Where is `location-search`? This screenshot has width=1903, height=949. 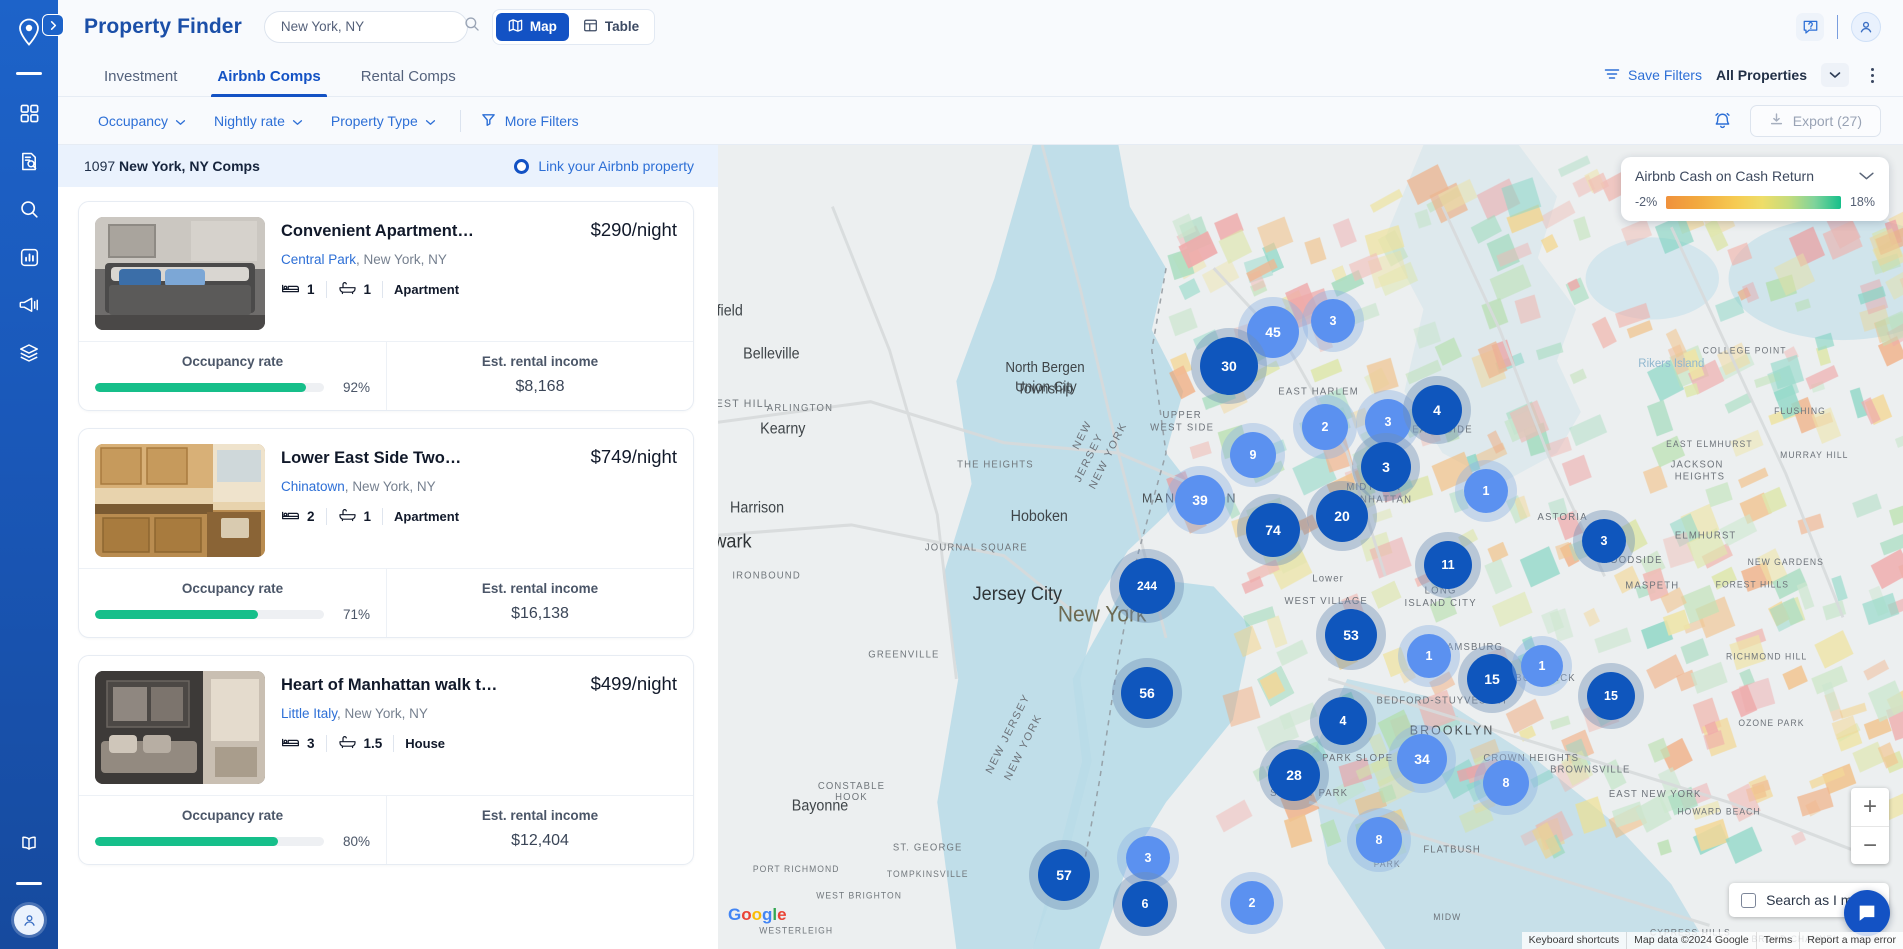
location-search is located at coordinates (371, 26).